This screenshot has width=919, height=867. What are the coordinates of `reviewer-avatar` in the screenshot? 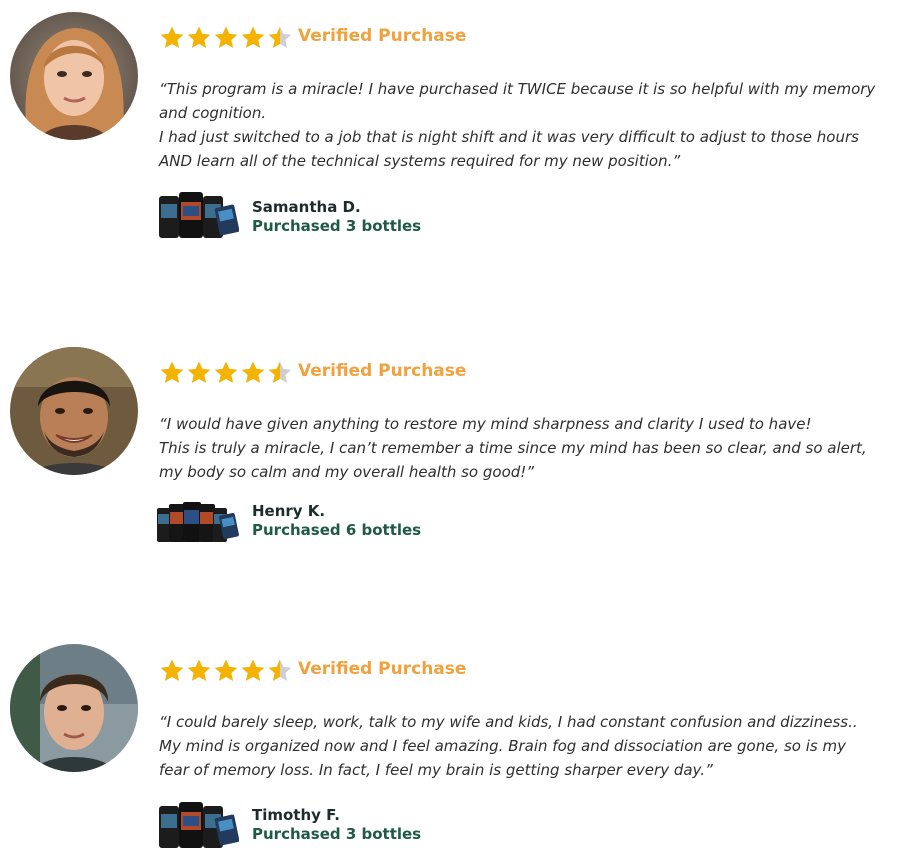 It's located at (74, 708).